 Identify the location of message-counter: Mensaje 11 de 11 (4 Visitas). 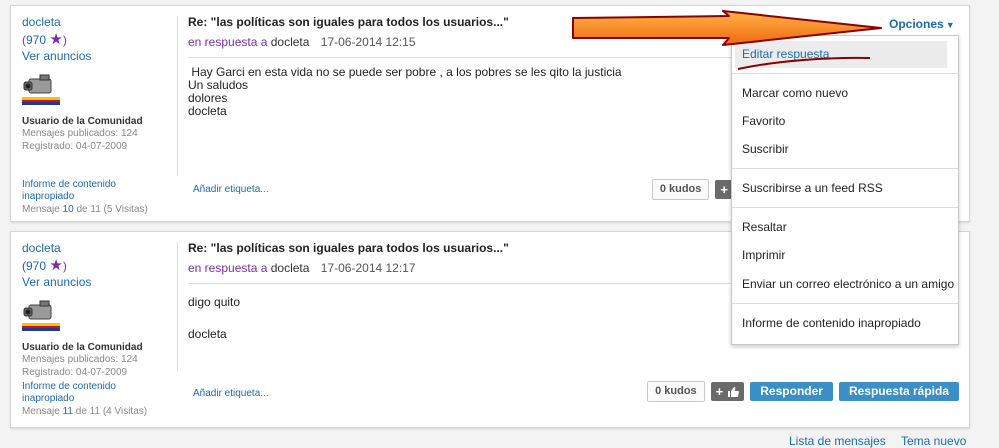
(84, 411).